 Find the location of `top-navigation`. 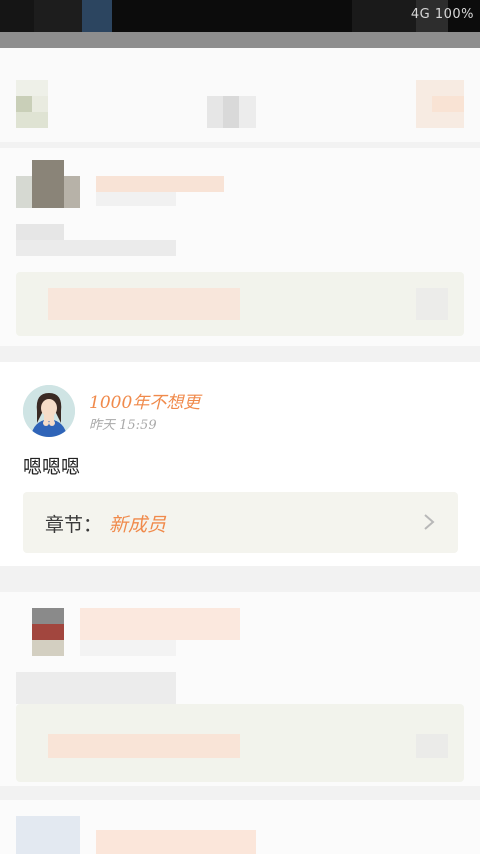

top-navigation is located at coordinates (240, 95).